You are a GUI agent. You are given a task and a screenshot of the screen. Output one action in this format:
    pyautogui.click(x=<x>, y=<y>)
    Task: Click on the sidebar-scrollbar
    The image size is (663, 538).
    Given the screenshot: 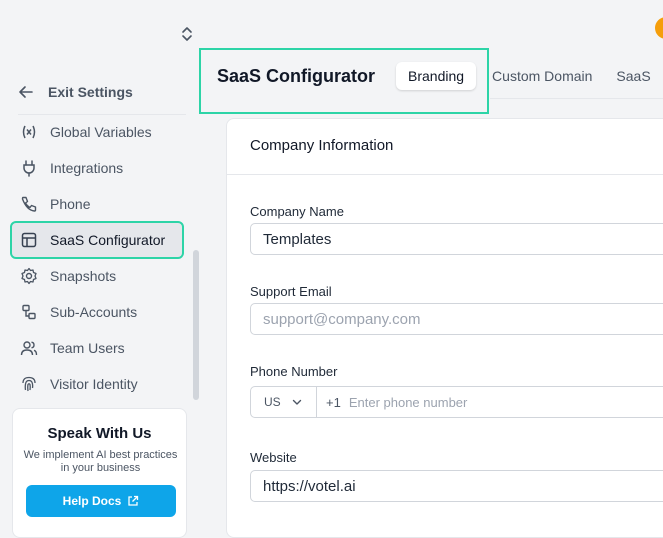 What is the action you would take?
    pyautogui.click(x=196, y=325)
    